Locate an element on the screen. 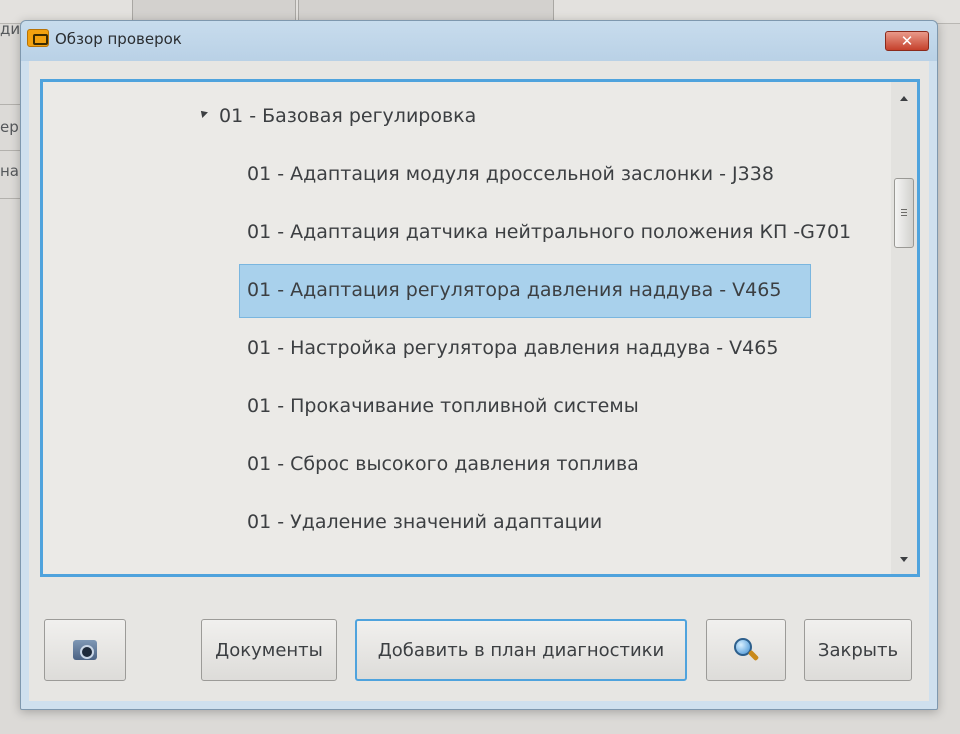  tree-scrollbar is located at coordinates (904, 328).